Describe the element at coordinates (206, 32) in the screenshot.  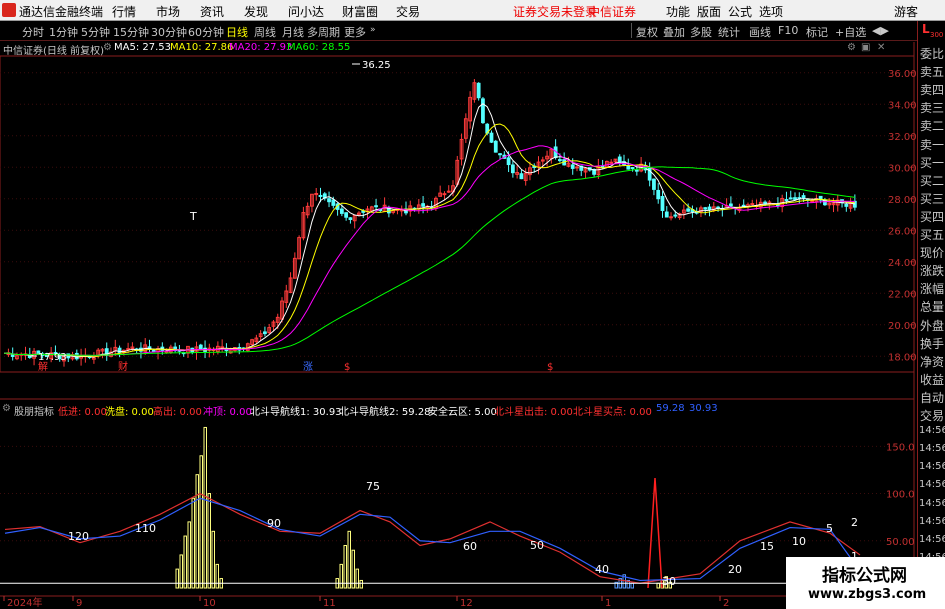
I see `tab-60min: 60分钟` at that location.